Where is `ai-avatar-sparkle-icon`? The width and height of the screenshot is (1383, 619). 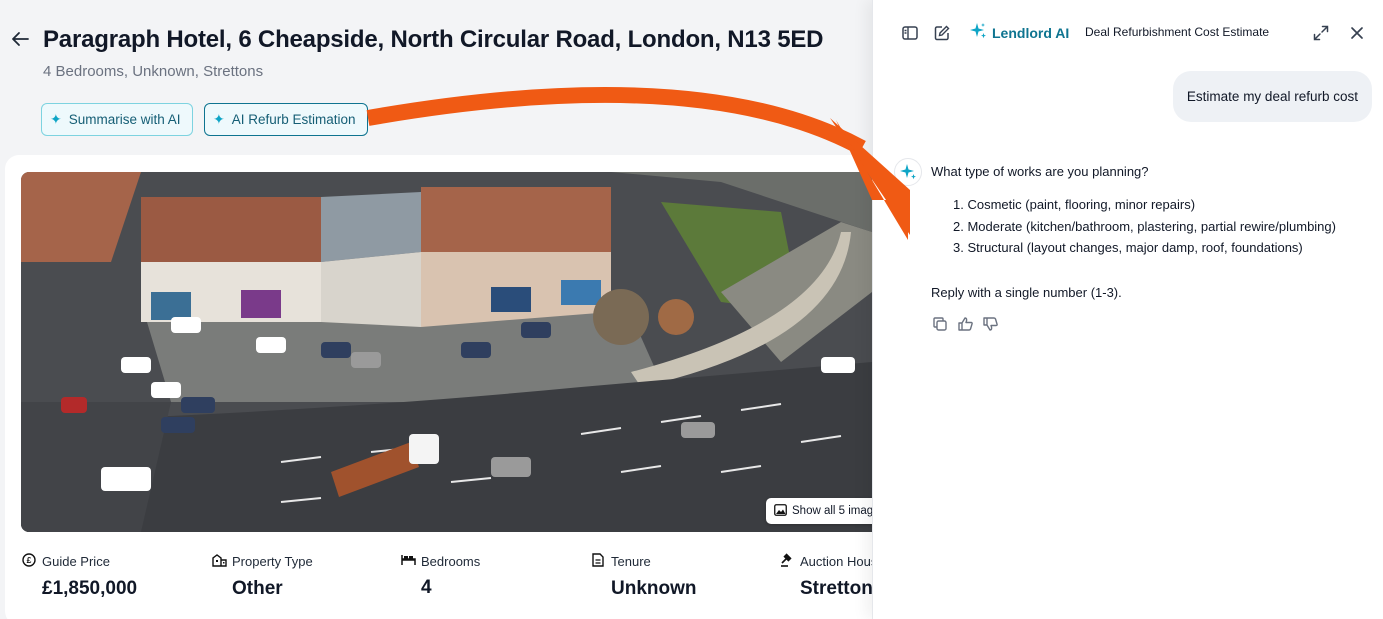
ai-avatar-sparkle-icon is located at coordinates (908, 172).